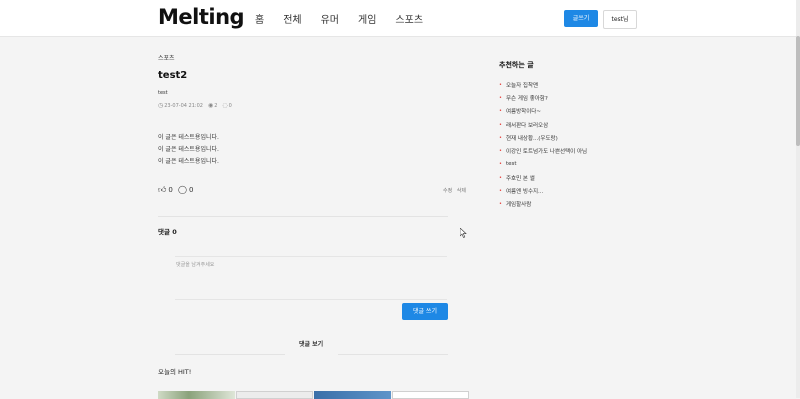 This screenshot has width=800, height=399. Describe the element at coordinates (527, 125) in the screenshot. I see `list-item-label: 래서판다 보러오삼` at that location.